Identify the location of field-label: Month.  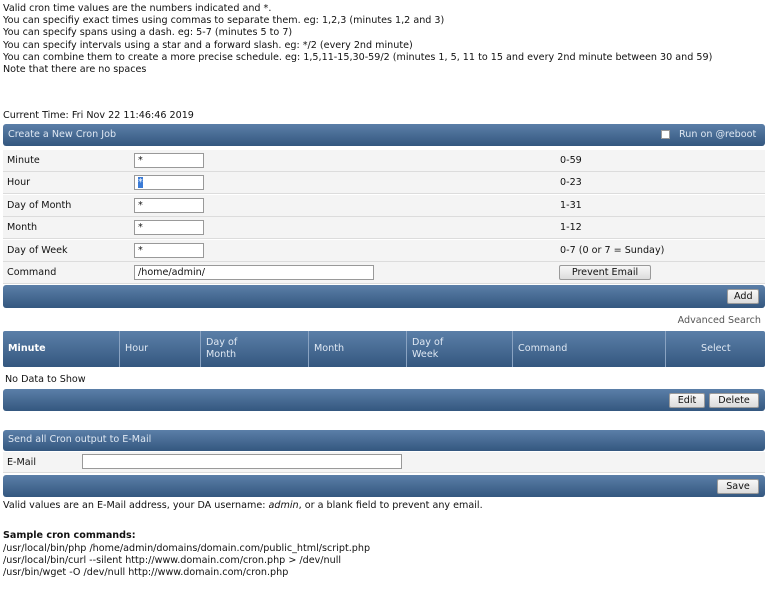
(22, 227).